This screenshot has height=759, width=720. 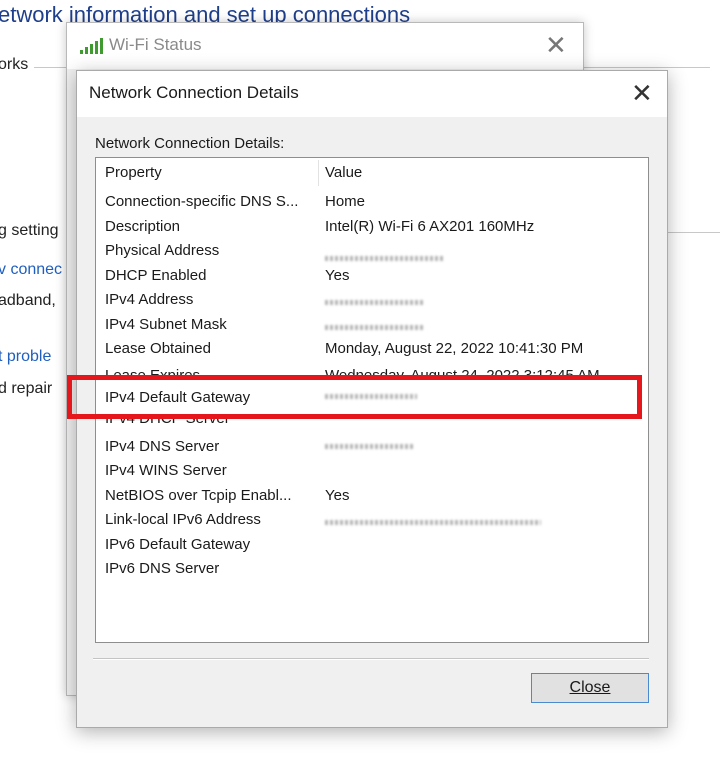 I want to click on dialog-titlebar: Network Connection Details ✕, so click(x=372, y=94).